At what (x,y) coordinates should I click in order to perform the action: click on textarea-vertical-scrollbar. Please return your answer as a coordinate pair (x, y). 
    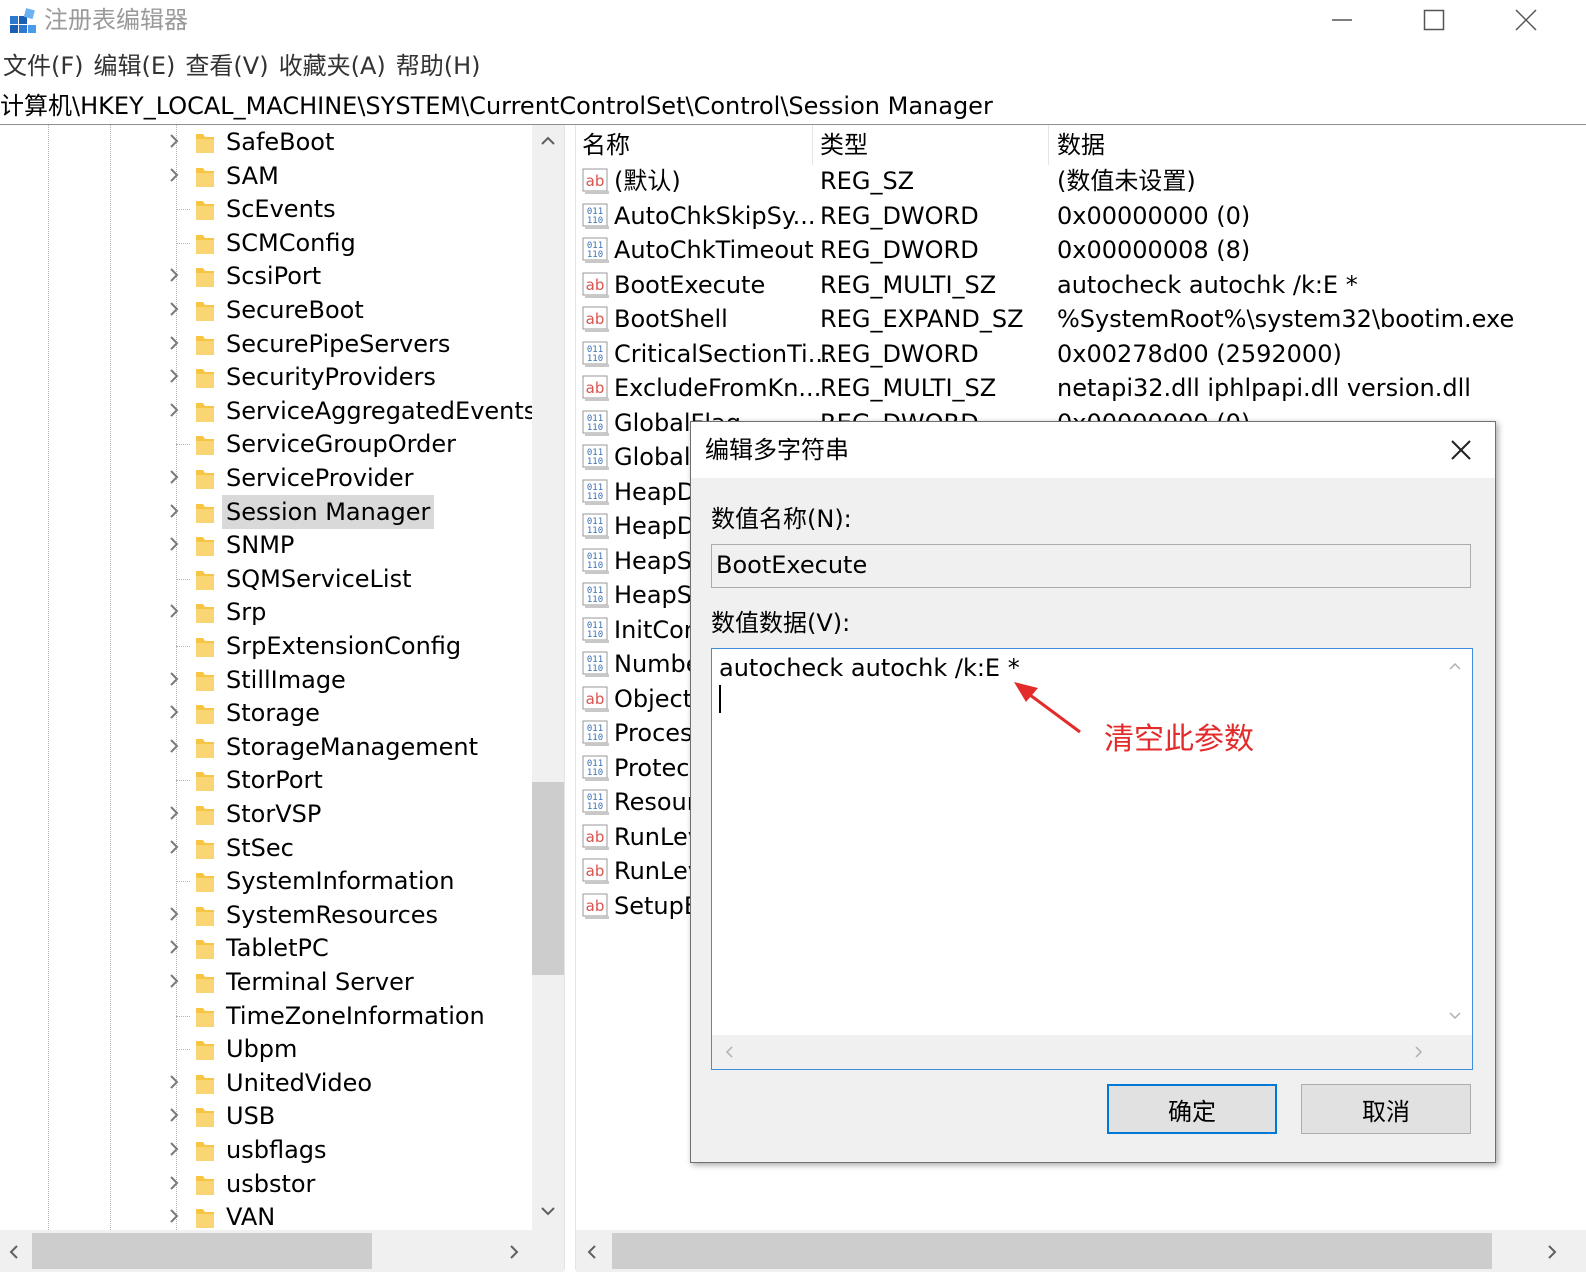
    Looking at the image, I should click on (1455, 842).